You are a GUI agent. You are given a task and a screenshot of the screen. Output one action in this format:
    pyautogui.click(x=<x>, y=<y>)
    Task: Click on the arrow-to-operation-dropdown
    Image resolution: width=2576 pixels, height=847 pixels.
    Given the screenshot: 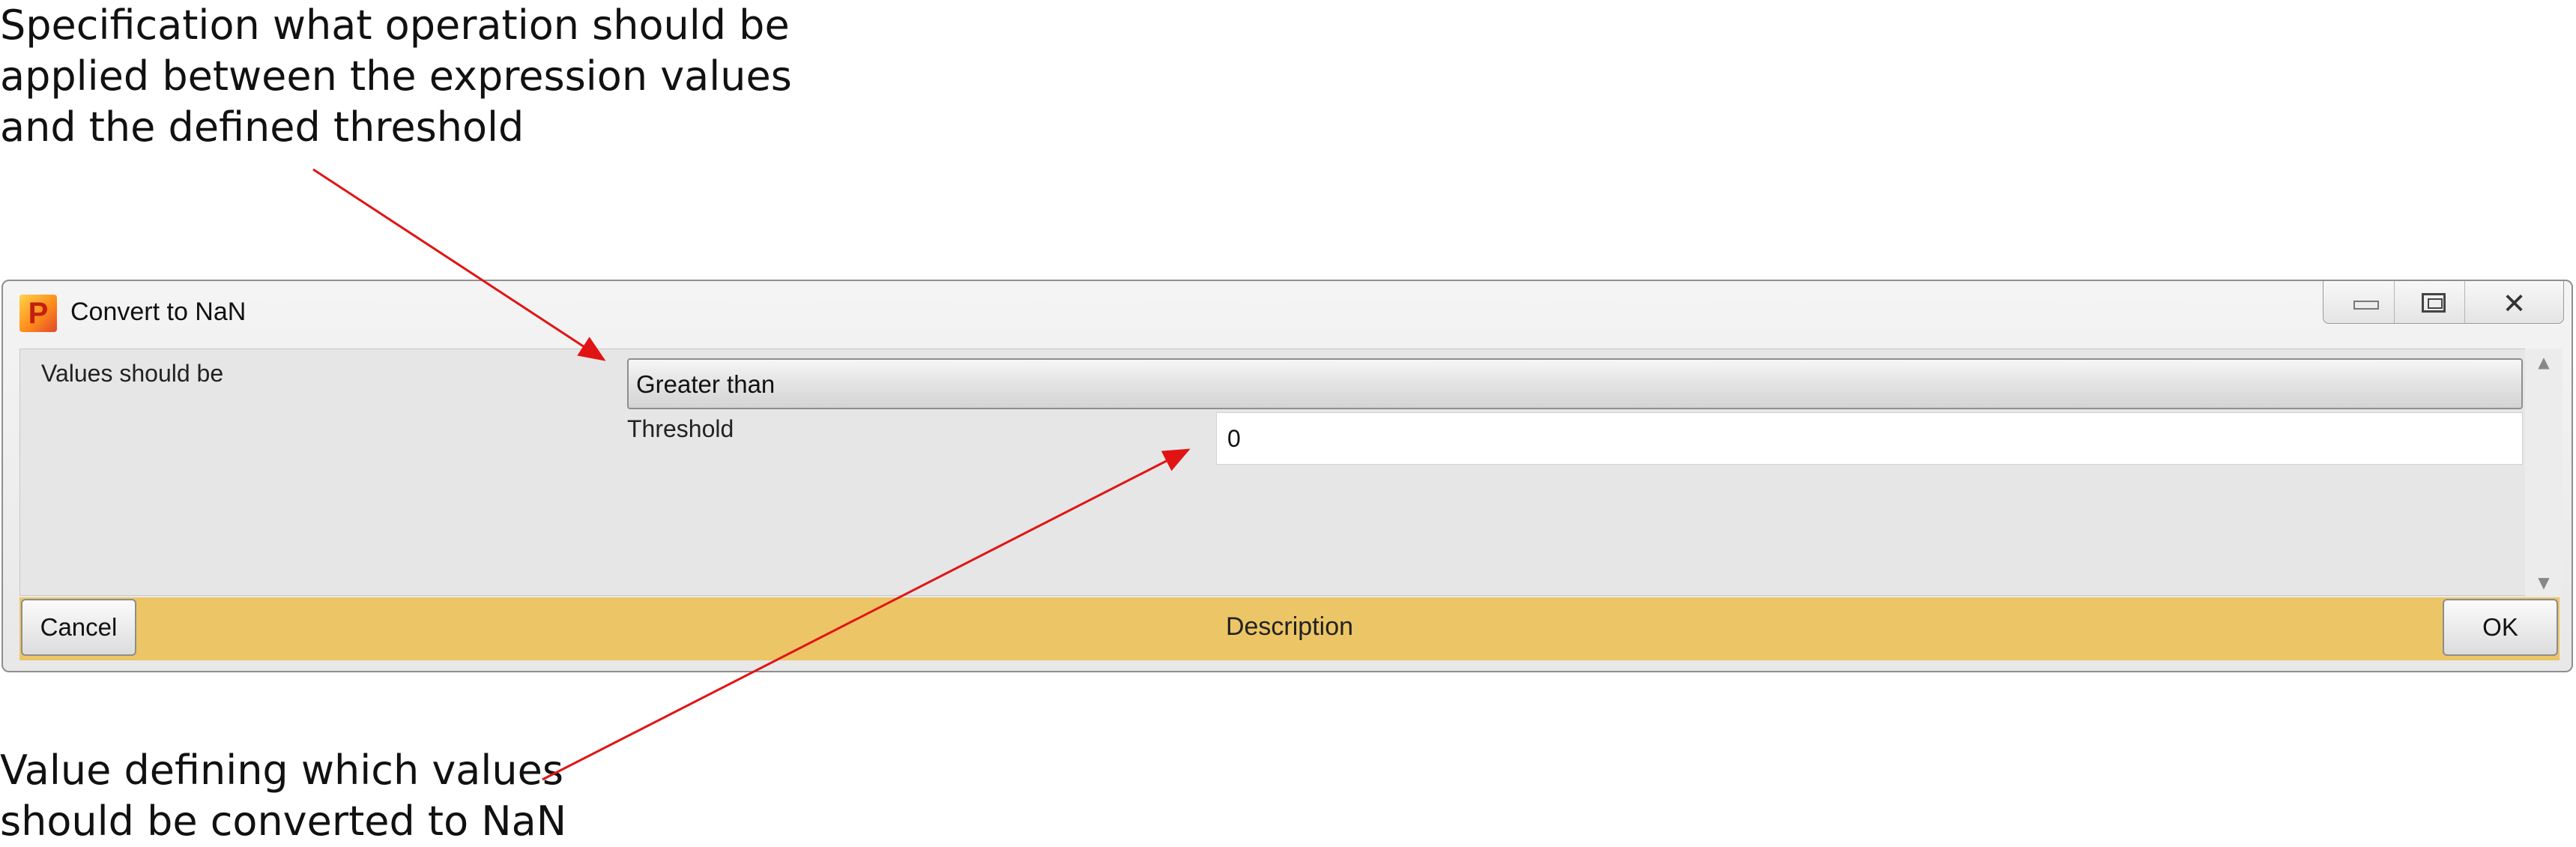 What is the action you would take?
    pyautogui.click(x=459, y=264)
    